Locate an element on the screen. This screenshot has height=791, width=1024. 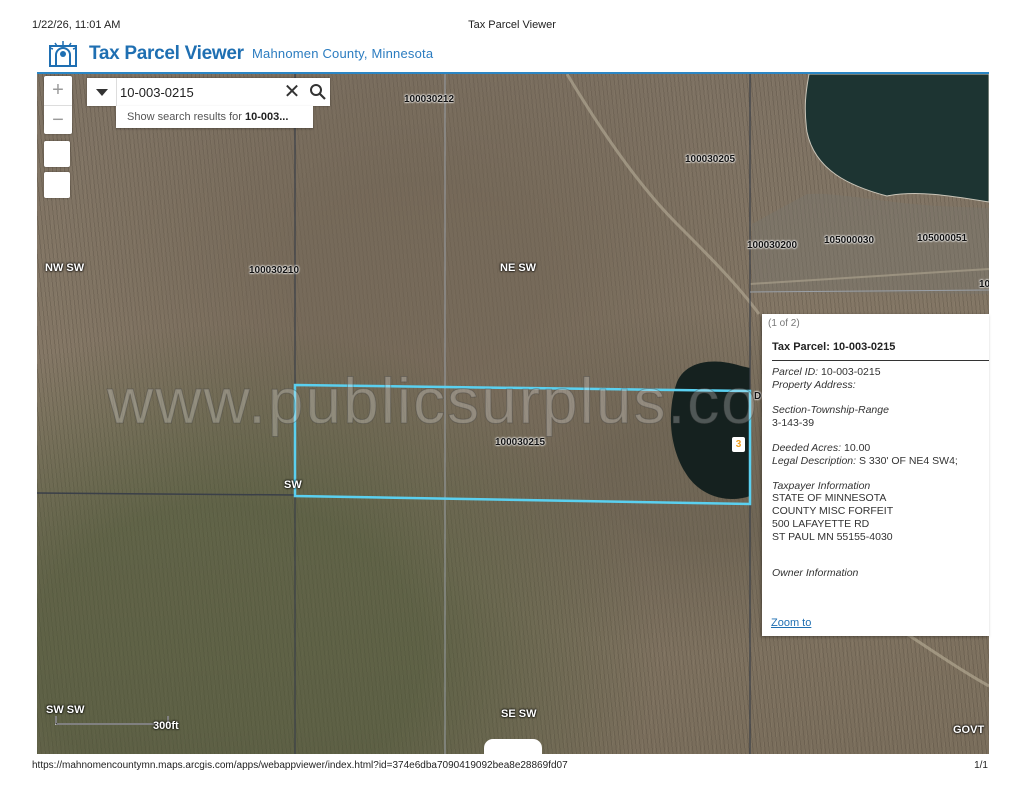
home-button is located at coordinates (57, 154).